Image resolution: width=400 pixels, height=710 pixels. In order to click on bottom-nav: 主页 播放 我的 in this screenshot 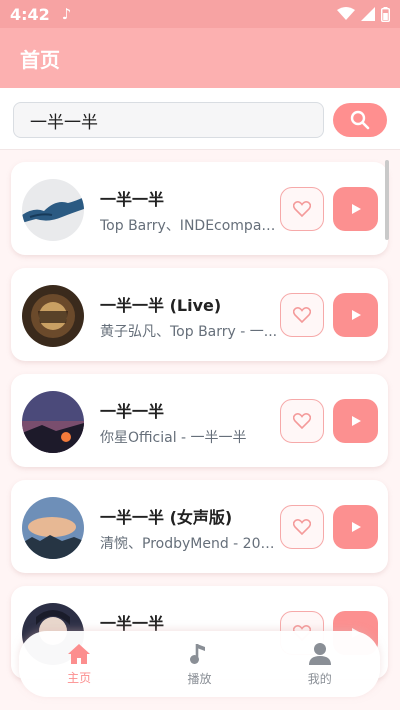, I will do `click(199, 664)`.